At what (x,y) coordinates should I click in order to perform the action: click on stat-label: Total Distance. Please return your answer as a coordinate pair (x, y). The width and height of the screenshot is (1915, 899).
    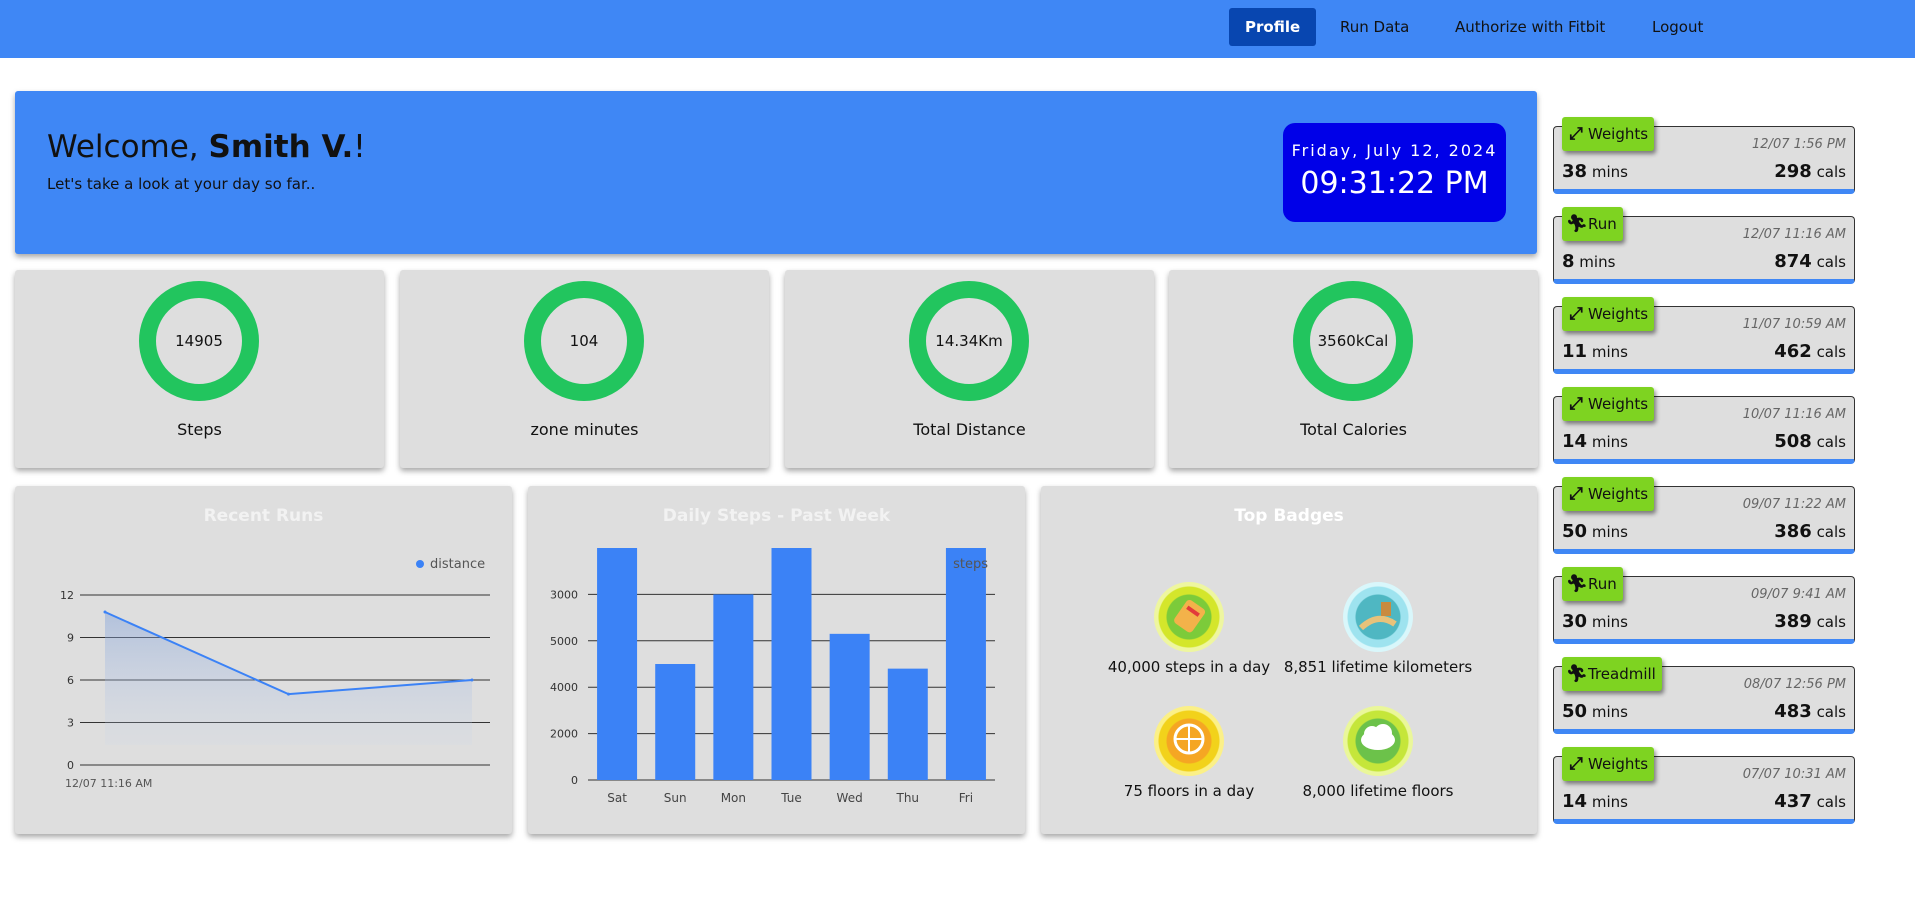
    Looking at the image, I should click on (969, 429).